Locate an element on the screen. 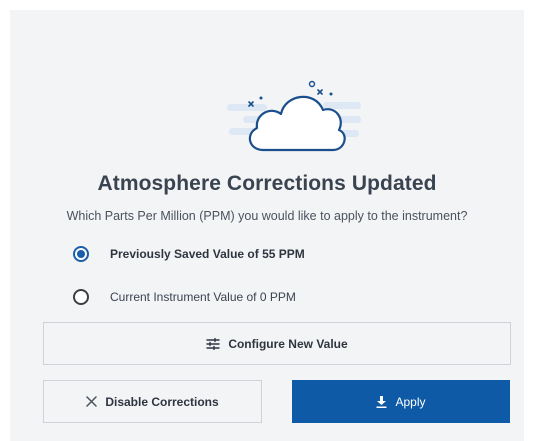  sliders-icon is located at coordinates (213, 343).